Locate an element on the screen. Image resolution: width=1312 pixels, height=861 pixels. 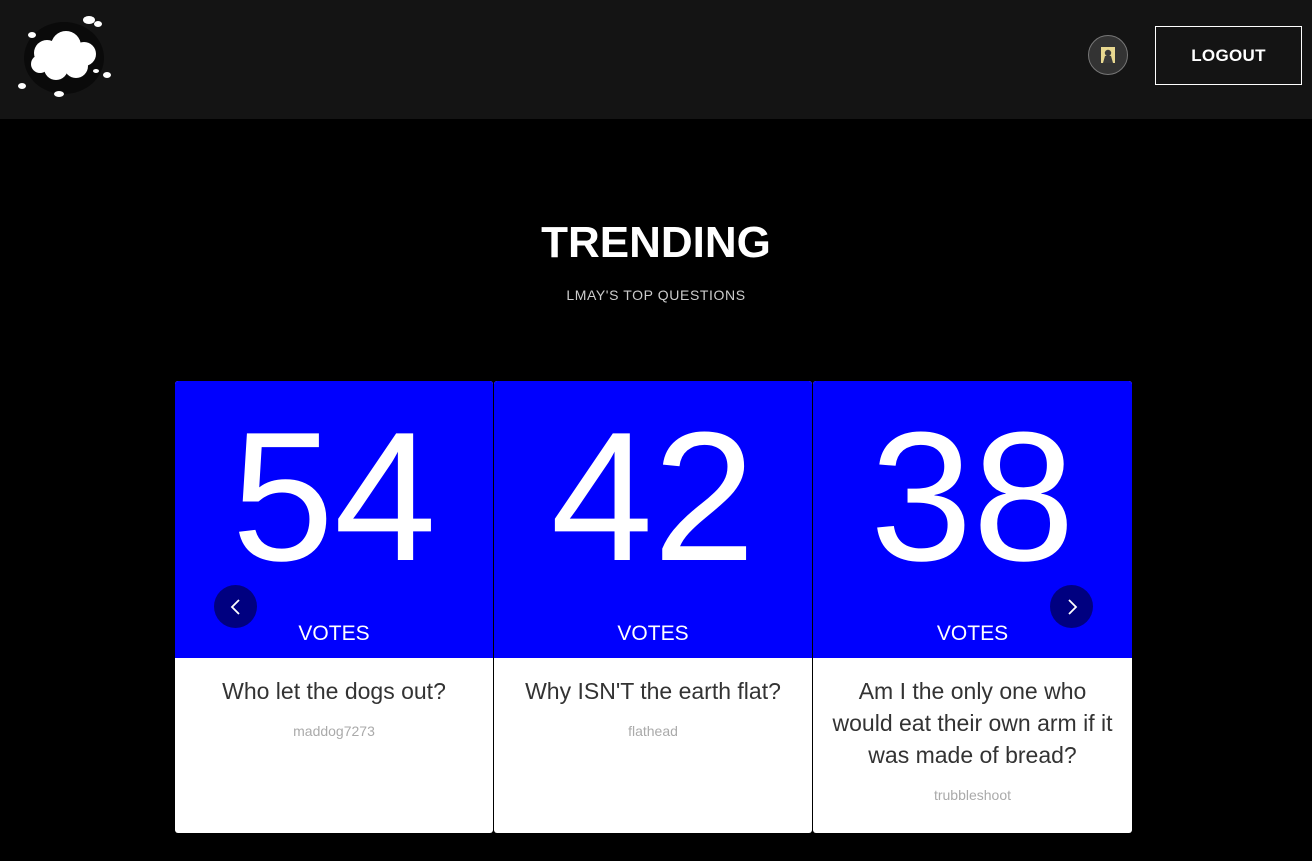
page-title: TRENDING is located at coordinates (656, 242).